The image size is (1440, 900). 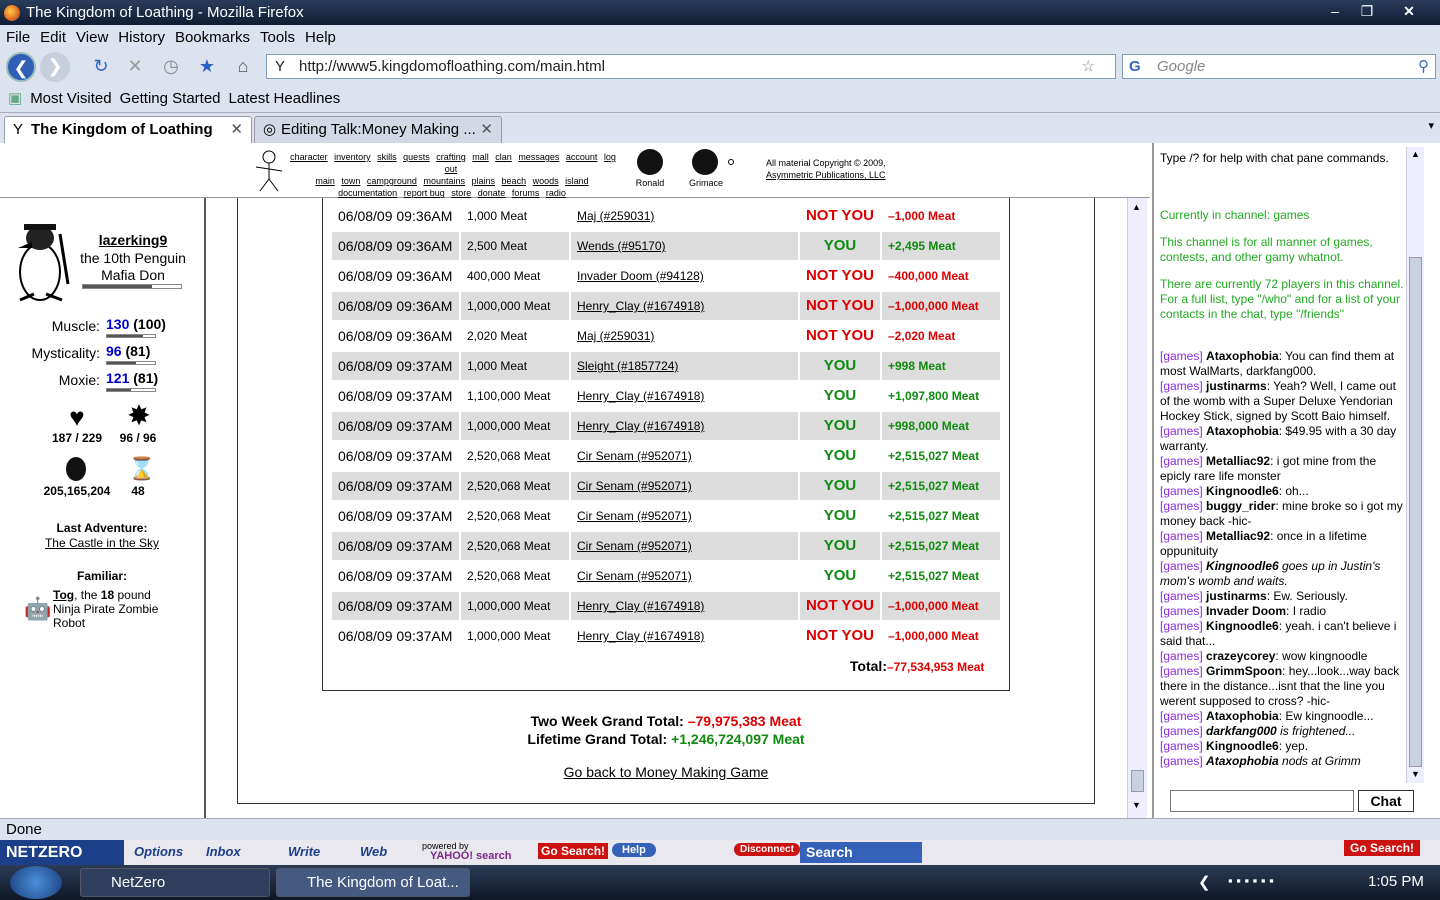 I want to click on row-player-link: Invader Doom (#94128), so click(x=684, y=276).